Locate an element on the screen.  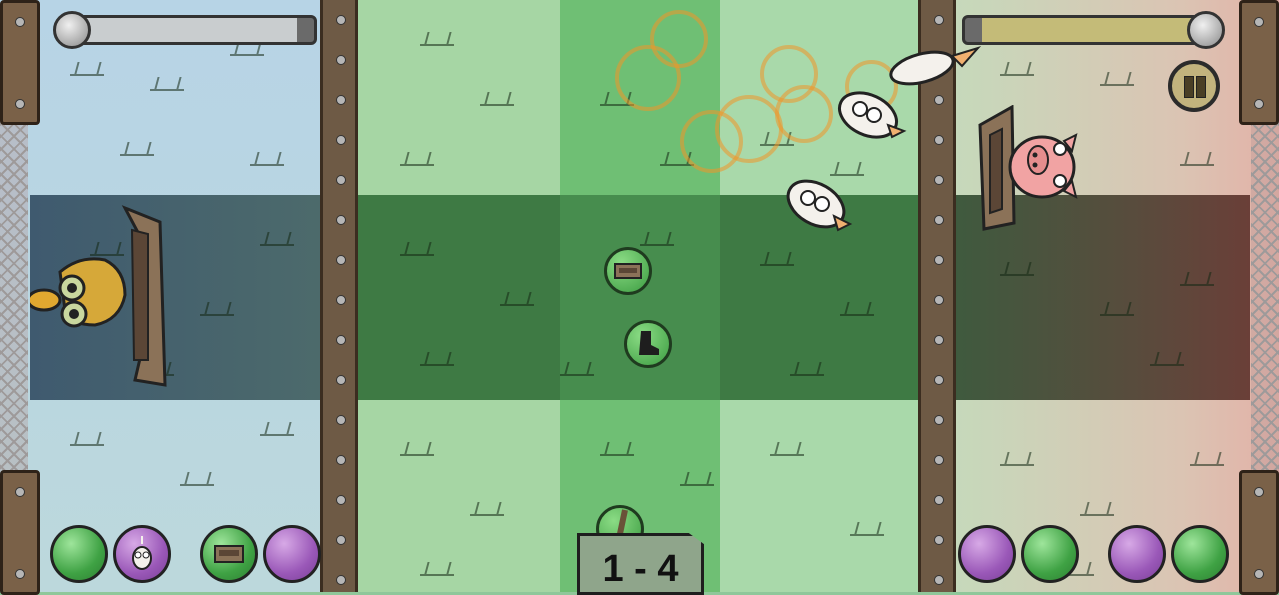
score-text: 1 - 4 is located at coordinates (640, 569).